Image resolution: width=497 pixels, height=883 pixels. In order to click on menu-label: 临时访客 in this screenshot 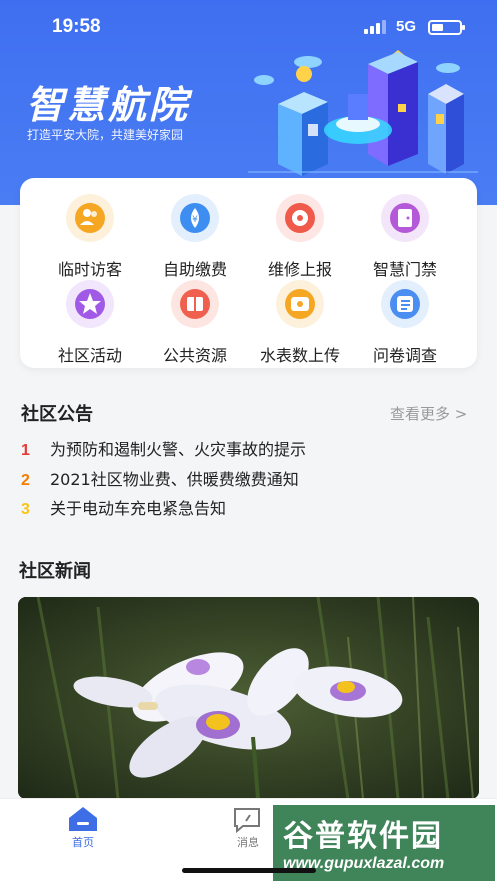, I will do `click(89, 269)`.